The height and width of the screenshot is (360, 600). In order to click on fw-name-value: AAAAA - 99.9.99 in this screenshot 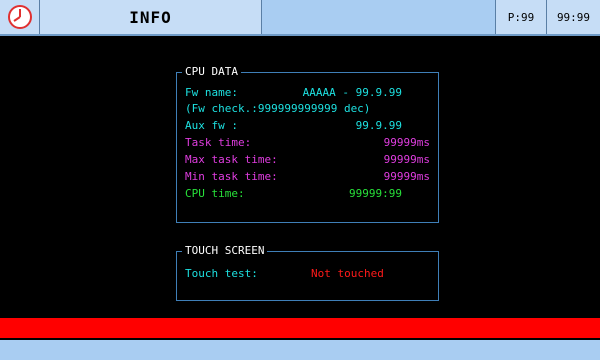, I will do `click(352, 92)`.